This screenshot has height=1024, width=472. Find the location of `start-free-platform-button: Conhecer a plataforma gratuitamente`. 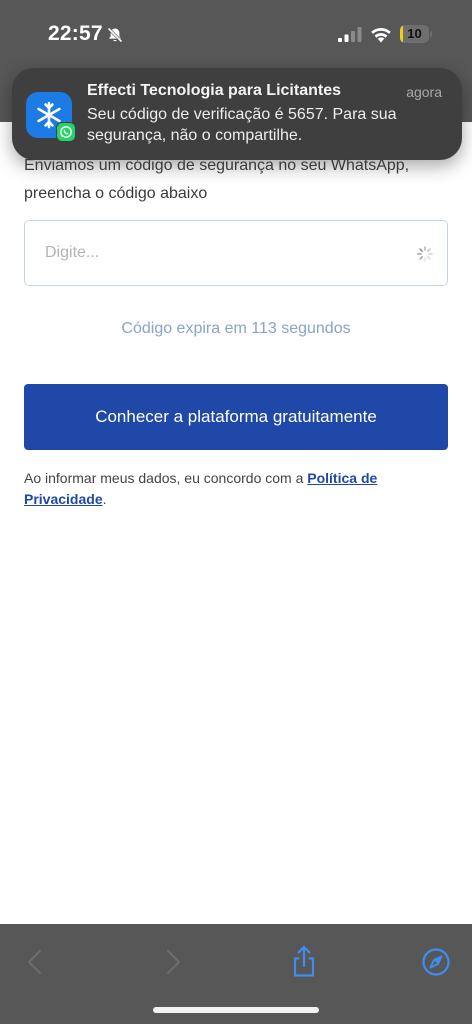

start-free-platform-button: Conhecer a plataforma gratuitamente is located at coordinates (236, 417).